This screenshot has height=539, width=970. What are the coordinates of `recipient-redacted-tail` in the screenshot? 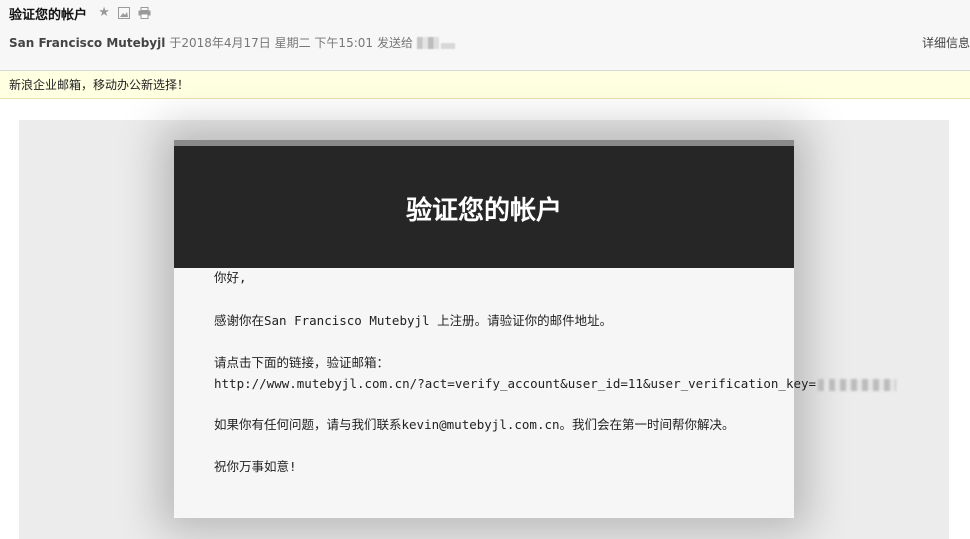 It's located at (448, 45).